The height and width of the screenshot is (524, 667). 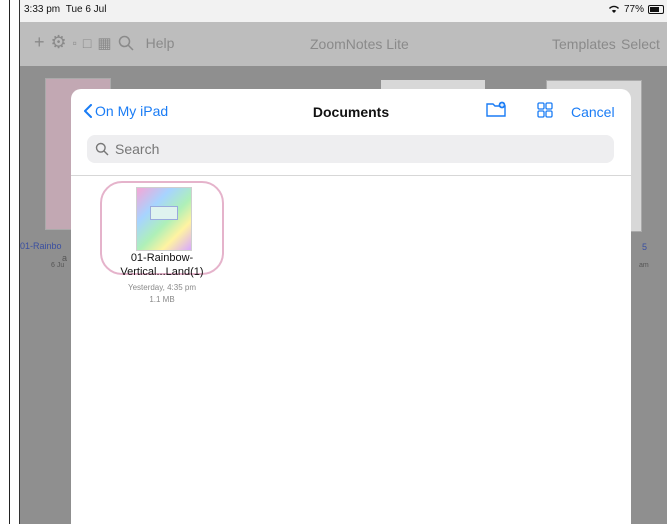 I want to click on bg-file-label-right: 5, so click(x=645, y=247).